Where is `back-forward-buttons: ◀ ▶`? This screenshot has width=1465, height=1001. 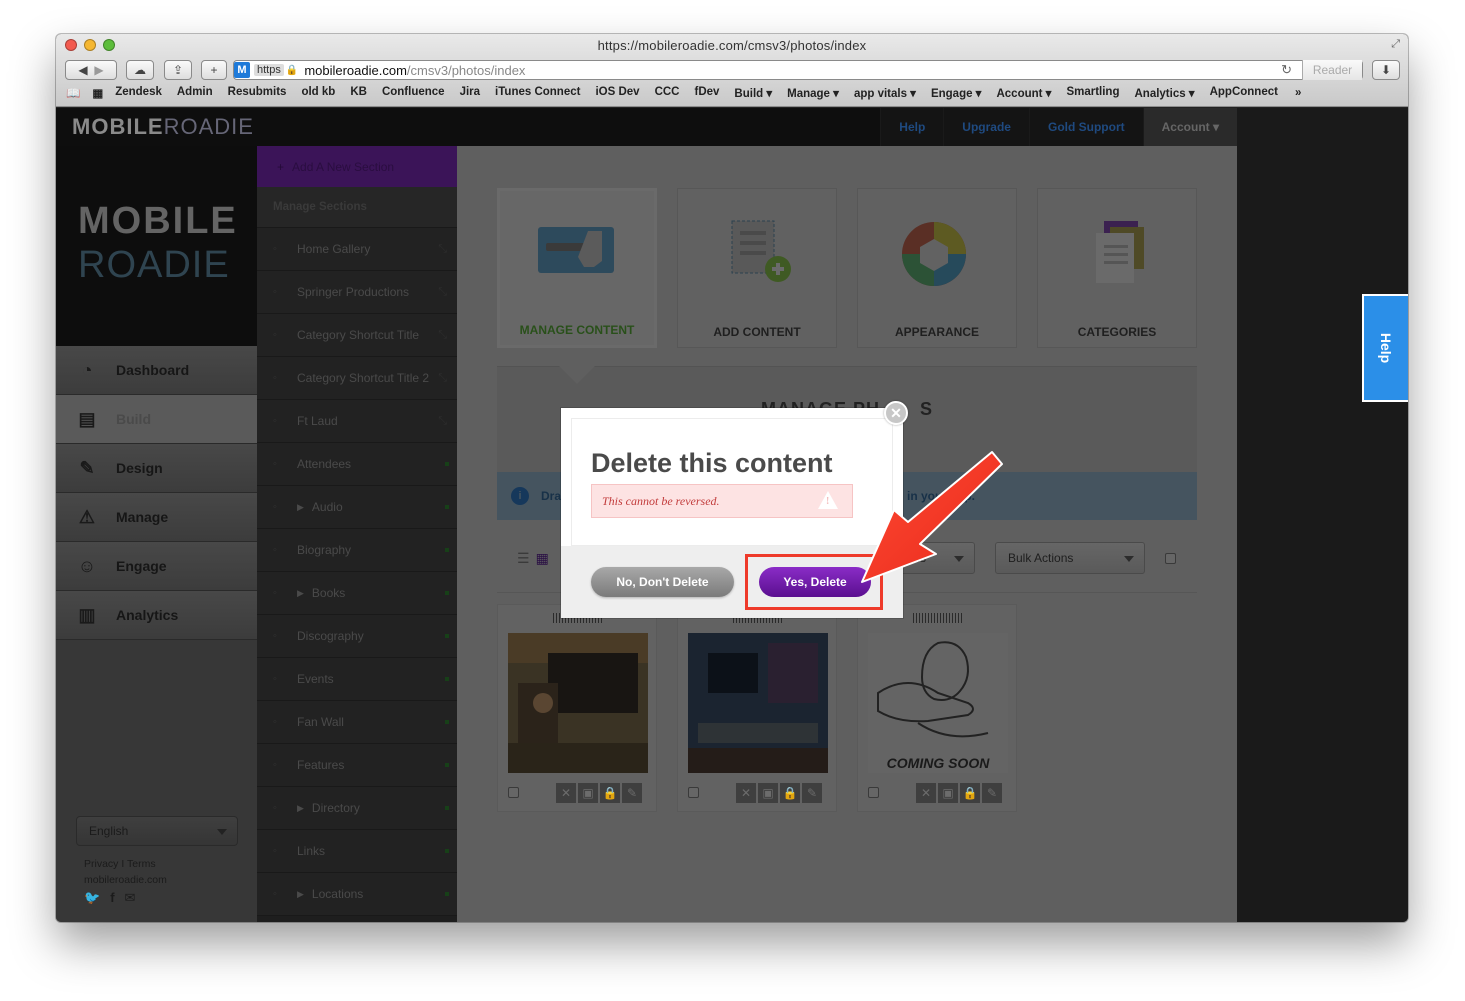 back-forward-buttons: ◀ ▶ is located at coordinates (91, 70).